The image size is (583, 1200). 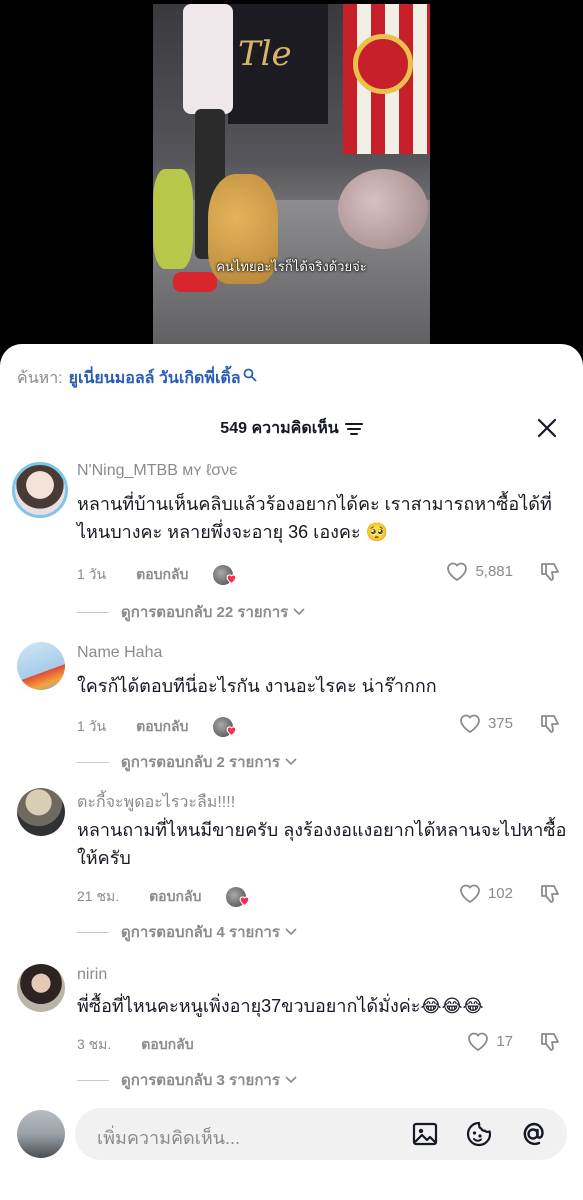 What do you see at coordinates (157, 471) in the screenshot?
I see `comment-author: N'Ning_MTBB ᴍʏ ℓσνє` at bounding box center [157, 471].